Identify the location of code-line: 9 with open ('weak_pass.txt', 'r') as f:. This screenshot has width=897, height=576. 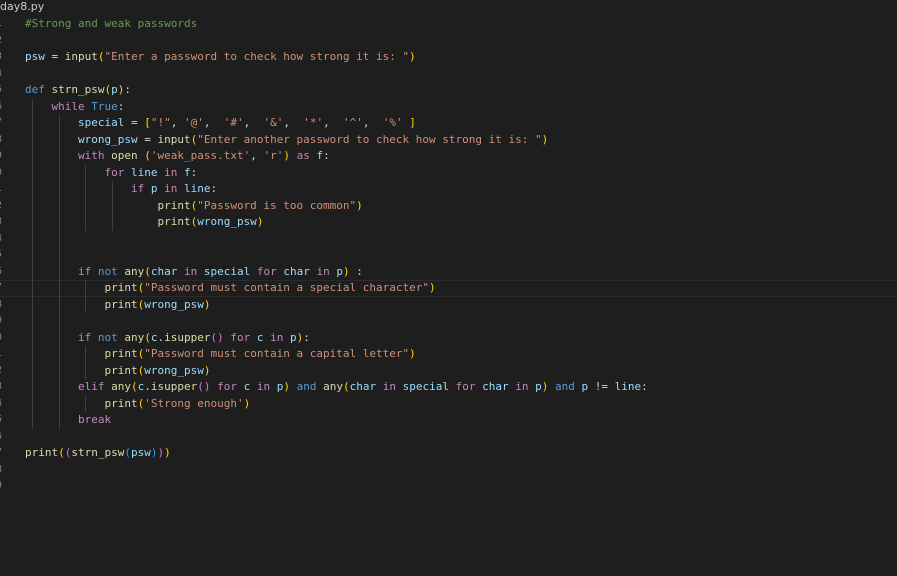
(448, 156).